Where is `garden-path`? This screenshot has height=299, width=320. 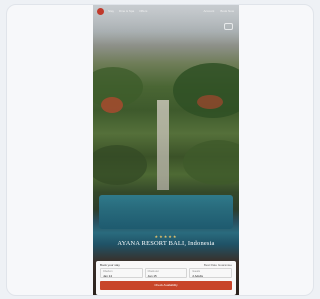
garden-path is located at coordinates (163, 145).